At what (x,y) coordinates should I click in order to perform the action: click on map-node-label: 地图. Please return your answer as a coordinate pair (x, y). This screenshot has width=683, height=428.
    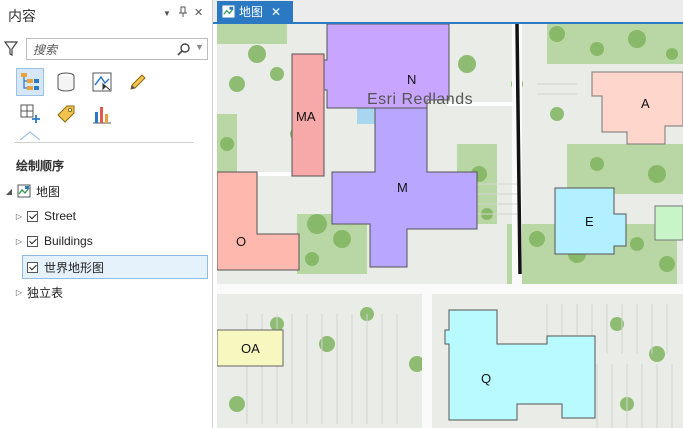
    Looking at the image, I should click on (48, 191).